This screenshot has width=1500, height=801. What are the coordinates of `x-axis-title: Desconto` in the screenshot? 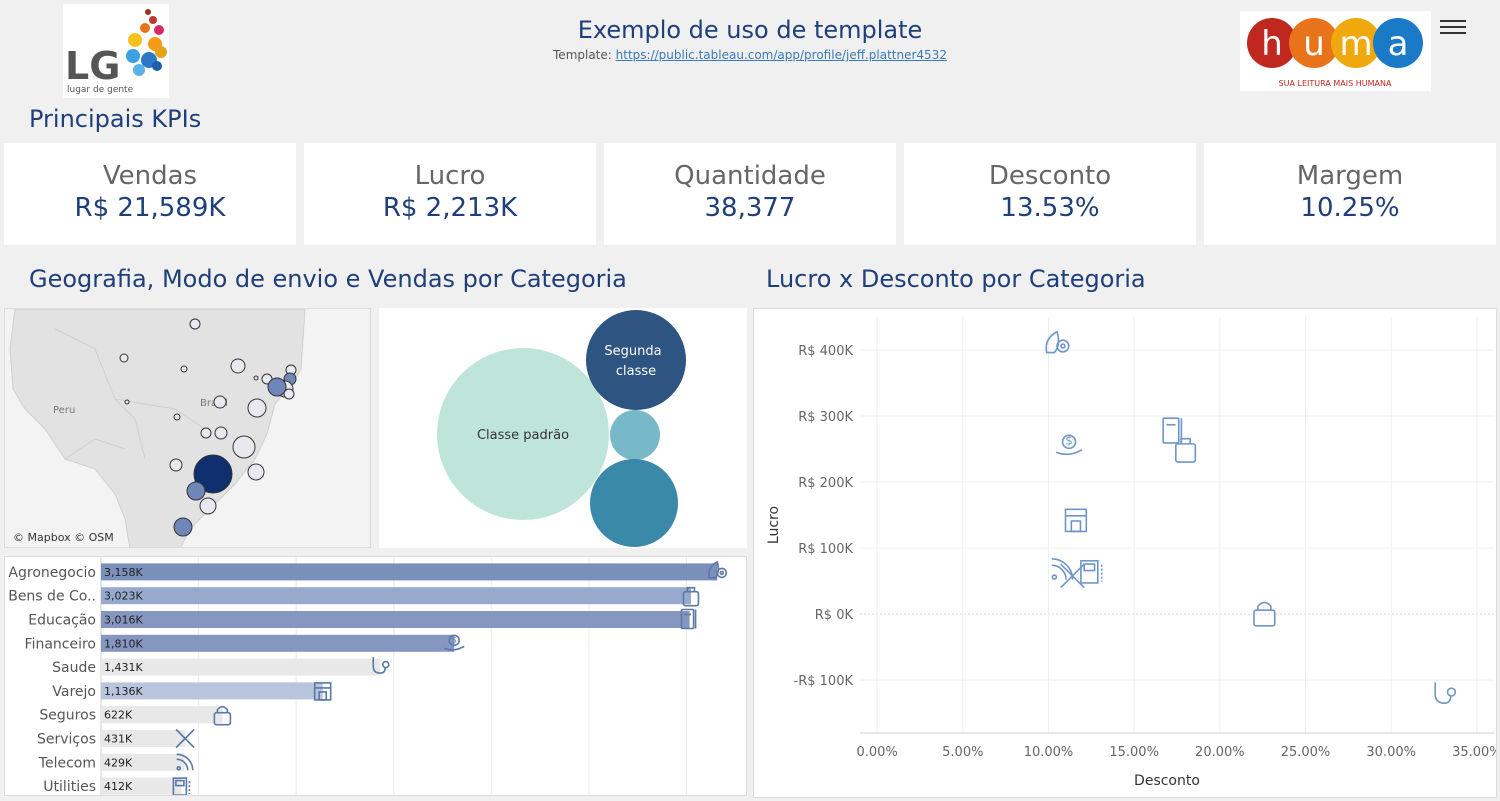 It's located at (1167, 781).